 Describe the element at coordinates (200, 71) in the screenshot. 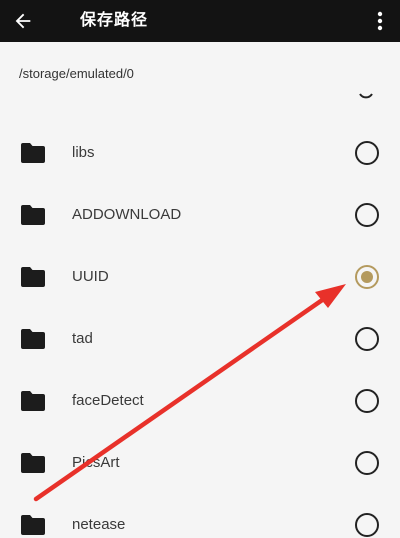

I see `breadcrumb: /storage/emulated/0` at that location.